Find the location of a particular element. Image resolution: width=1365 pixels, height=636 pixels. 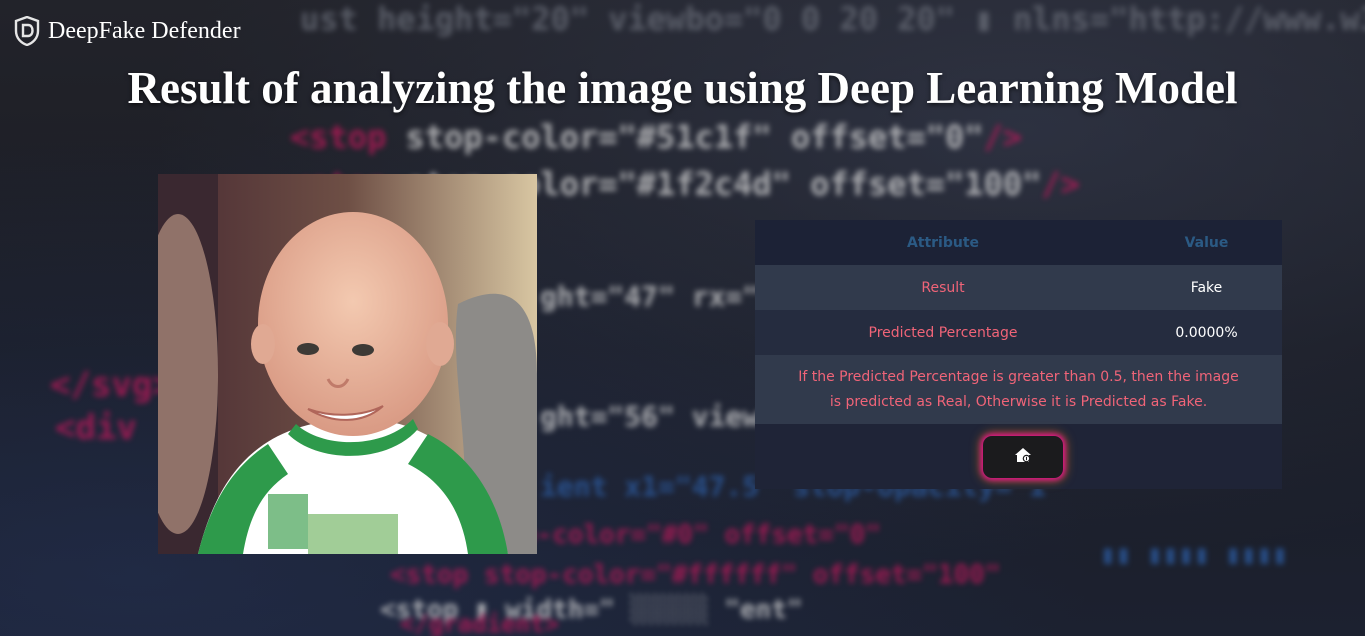

result-value: Fake is located at coordinates (1206, 287).